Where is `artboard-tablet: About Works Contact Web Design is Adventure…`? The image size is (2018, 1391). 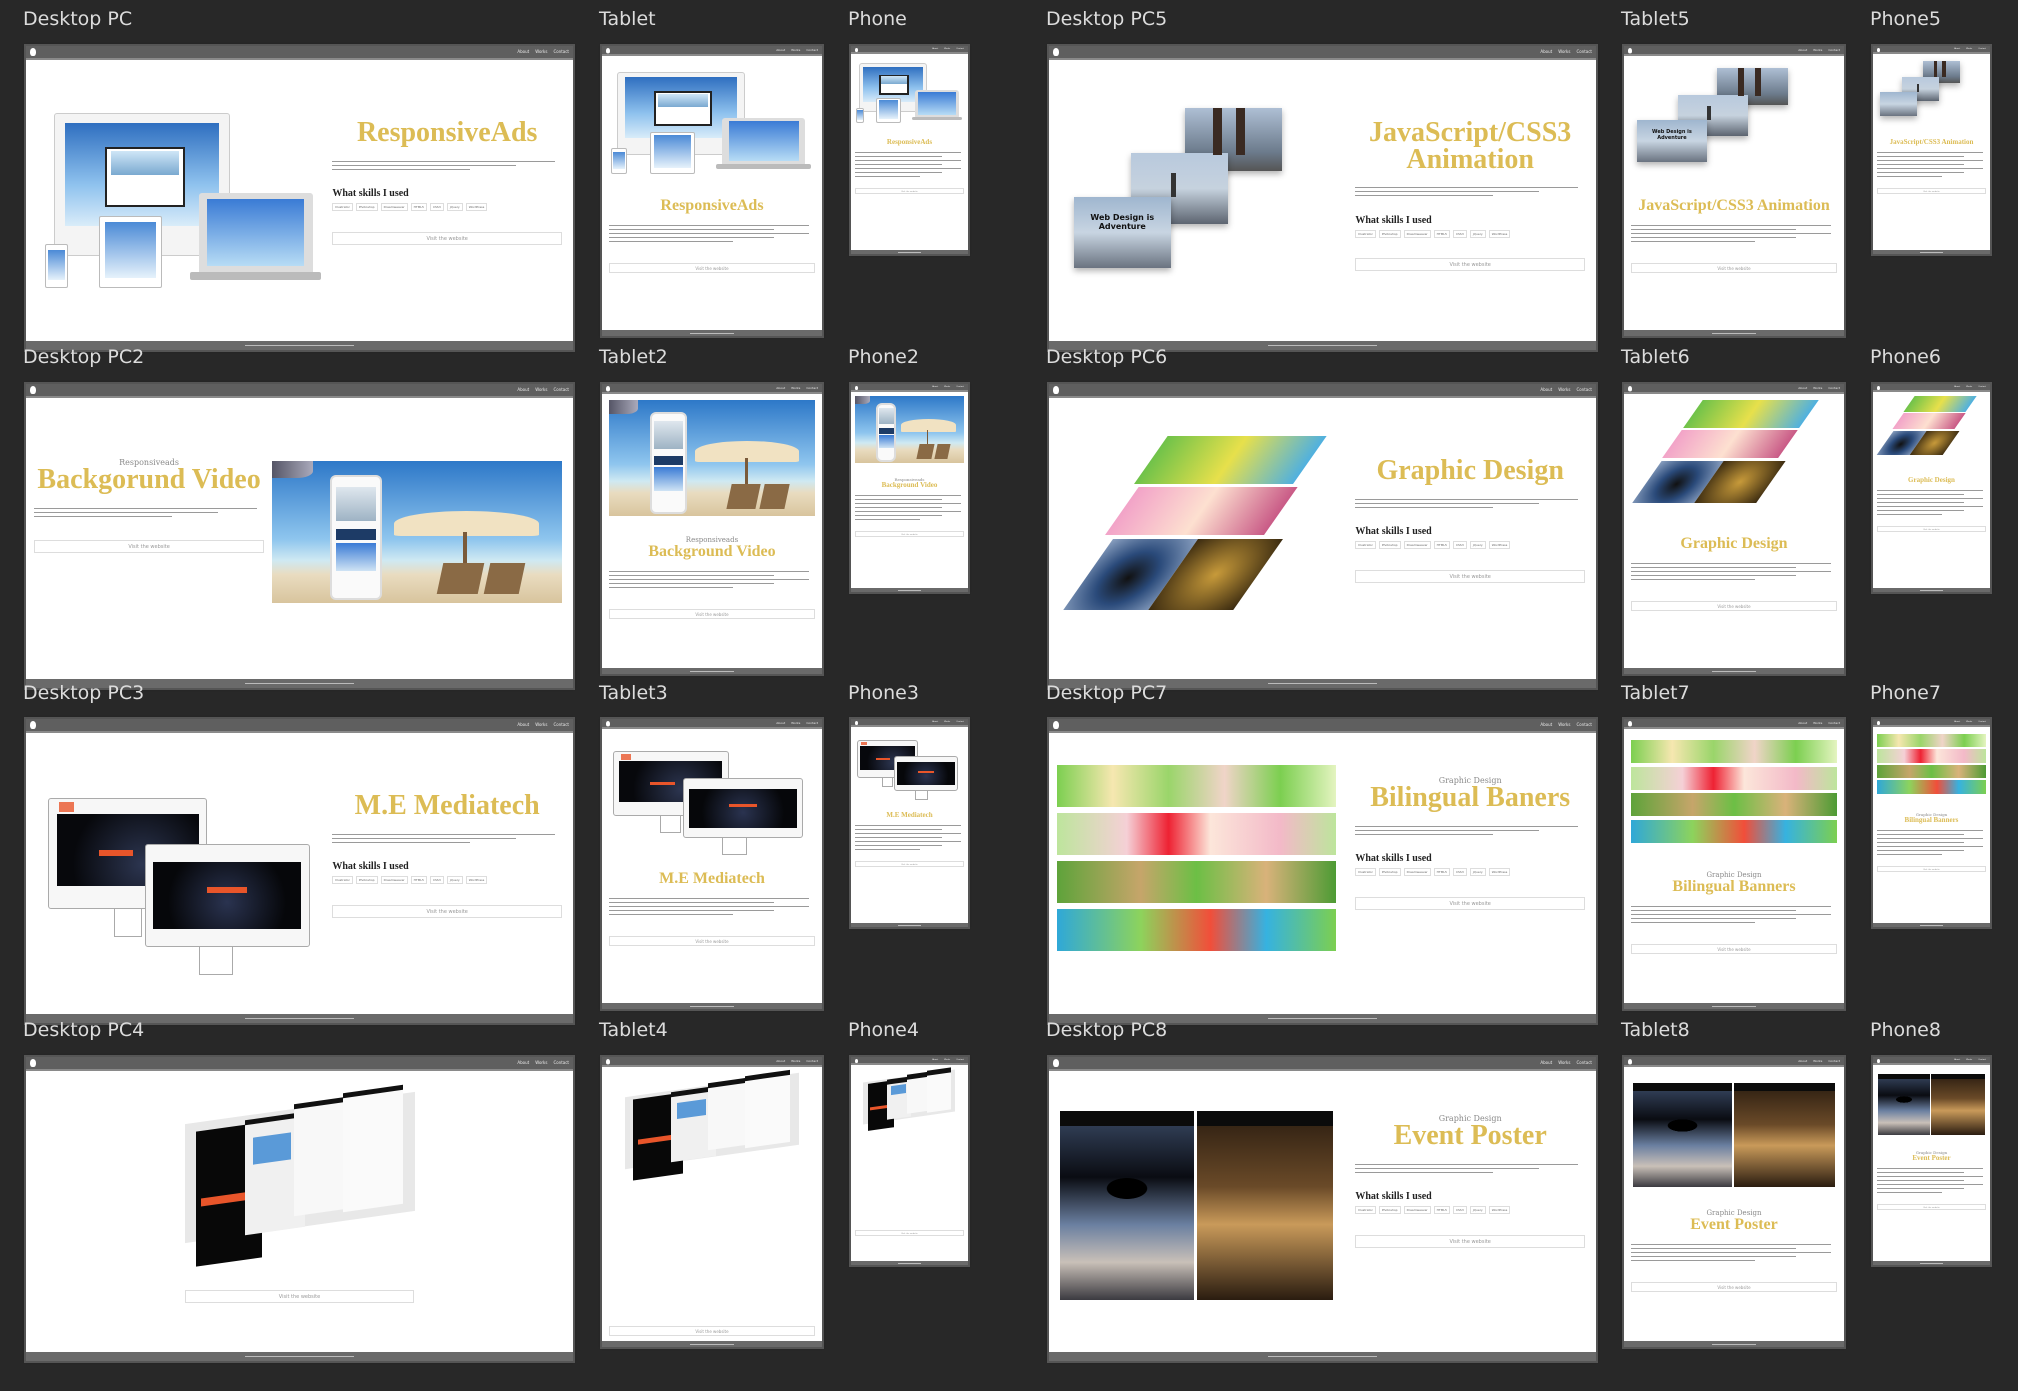 artboard-tablet: About Works Contact Web Design is Adventure… is located at coordinates (1734, 191).